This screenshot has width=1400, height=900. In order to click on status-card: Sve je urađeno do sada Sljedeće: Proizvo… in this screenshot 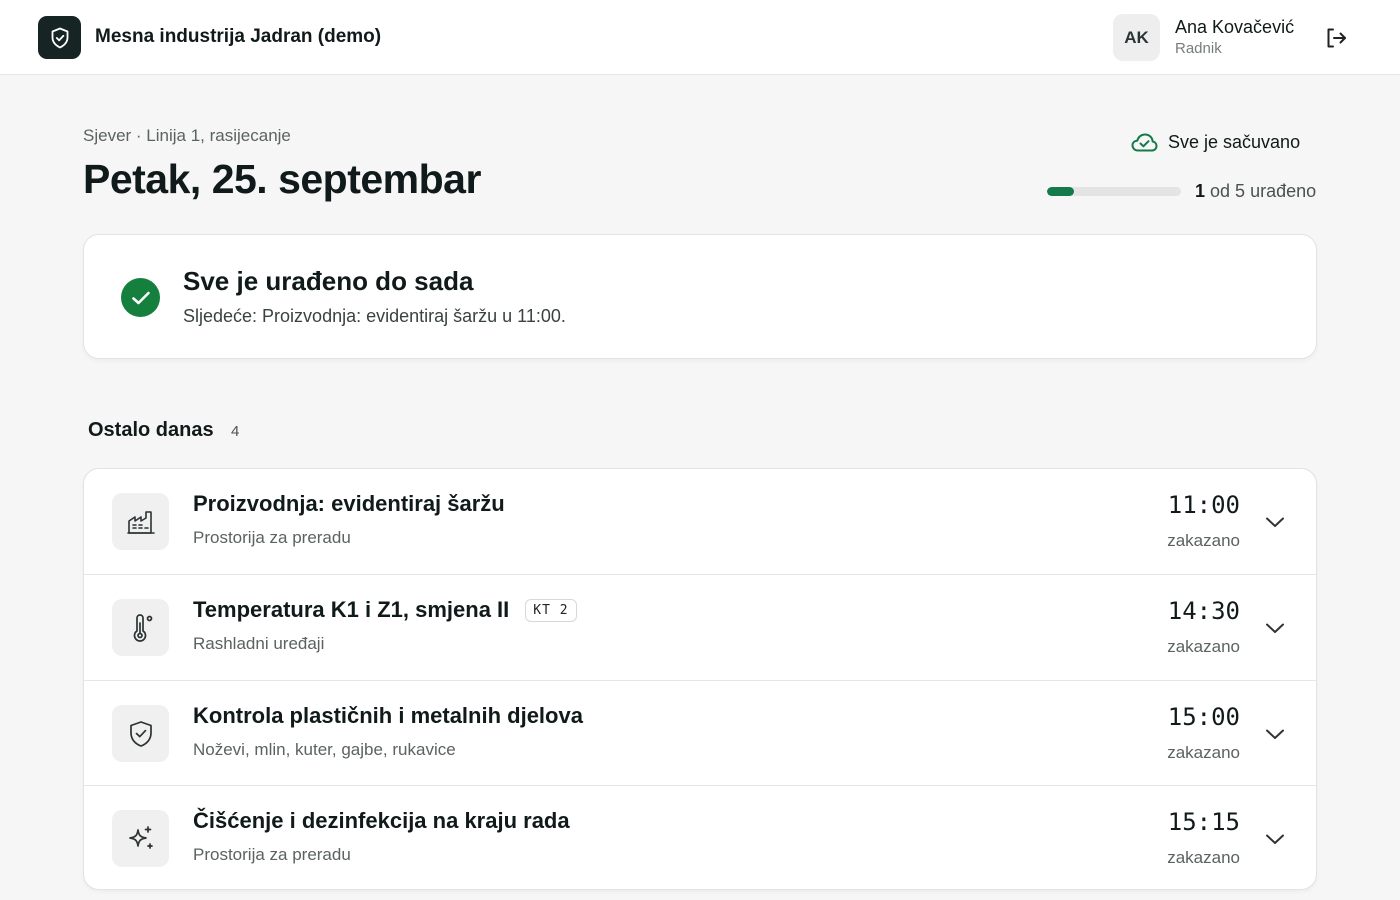, I will do `click(700, 296)`.